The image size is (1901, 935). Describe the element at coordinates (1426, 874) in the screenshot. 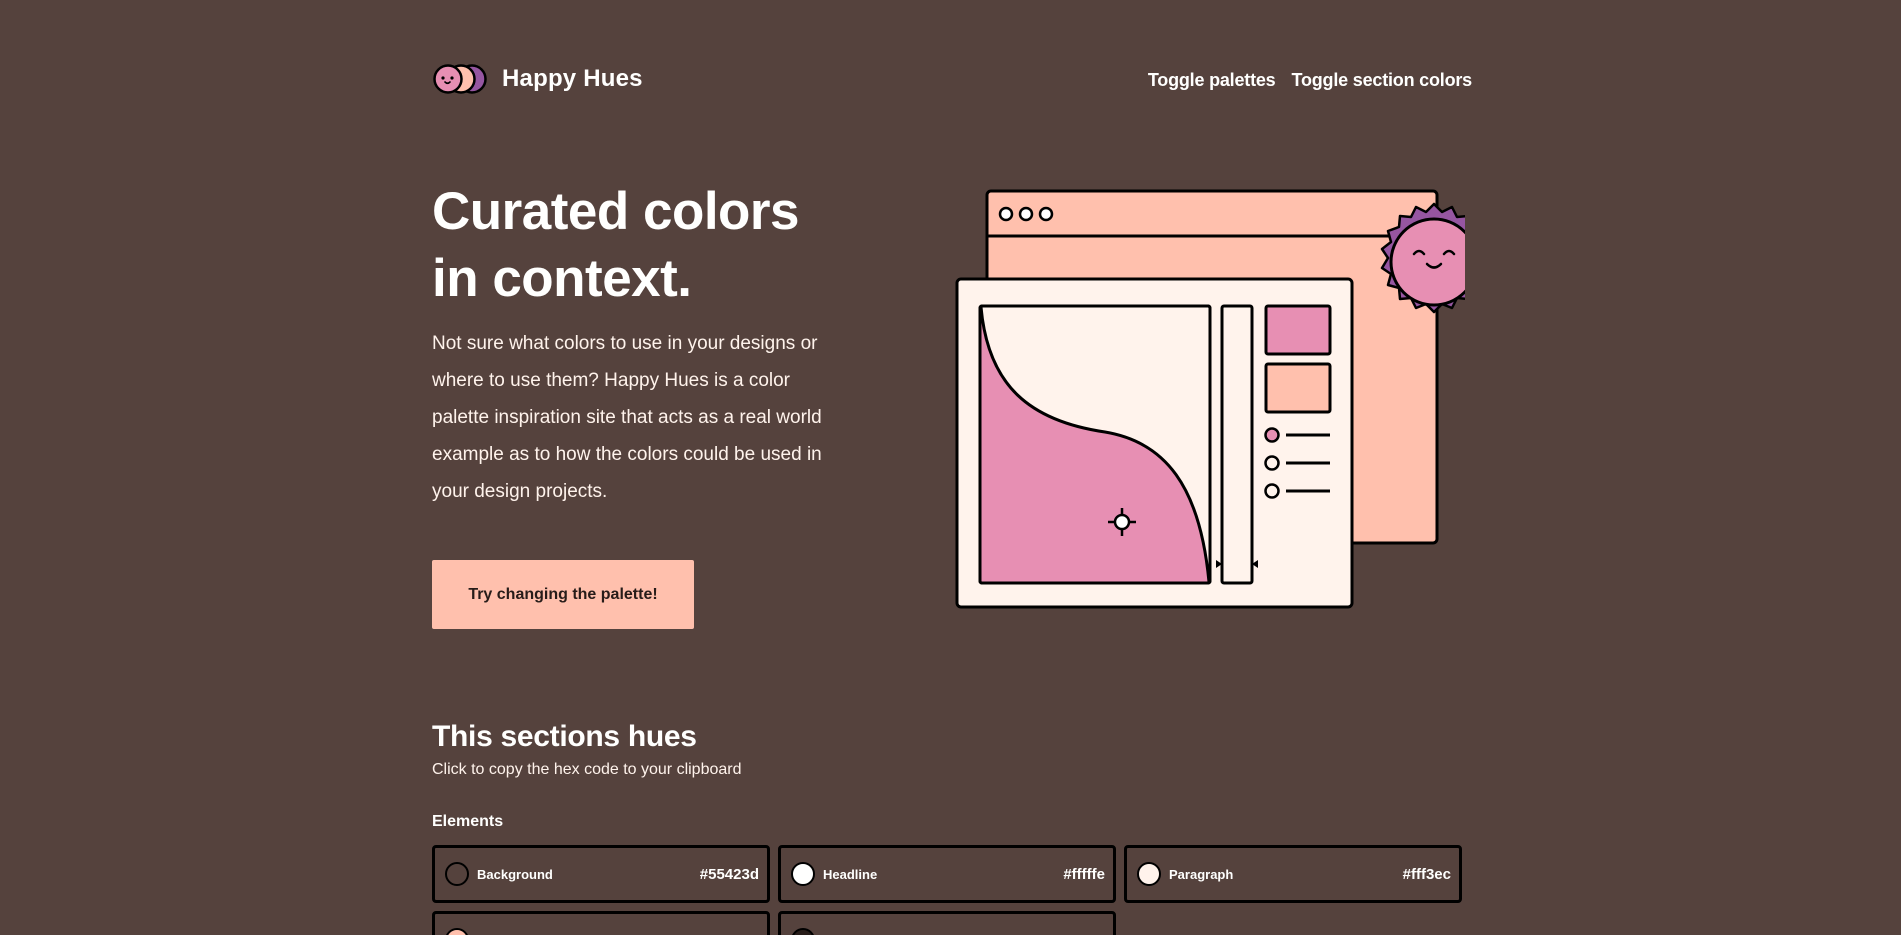

I see `swatch-hex: #fff3ec` at that location.